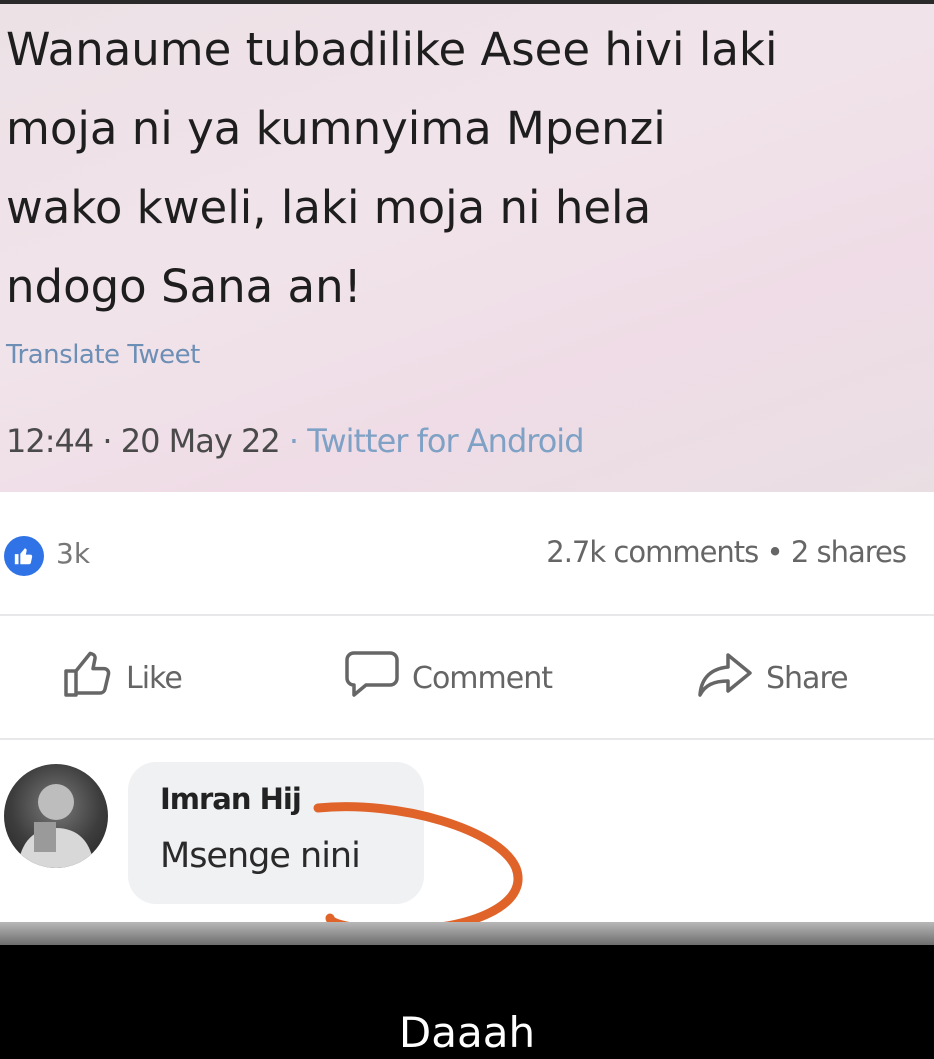  What do you see at coordinates (418, 868) in the screenshot?
I see `orange-annotation-scribble` at bounding box center [418, 868].